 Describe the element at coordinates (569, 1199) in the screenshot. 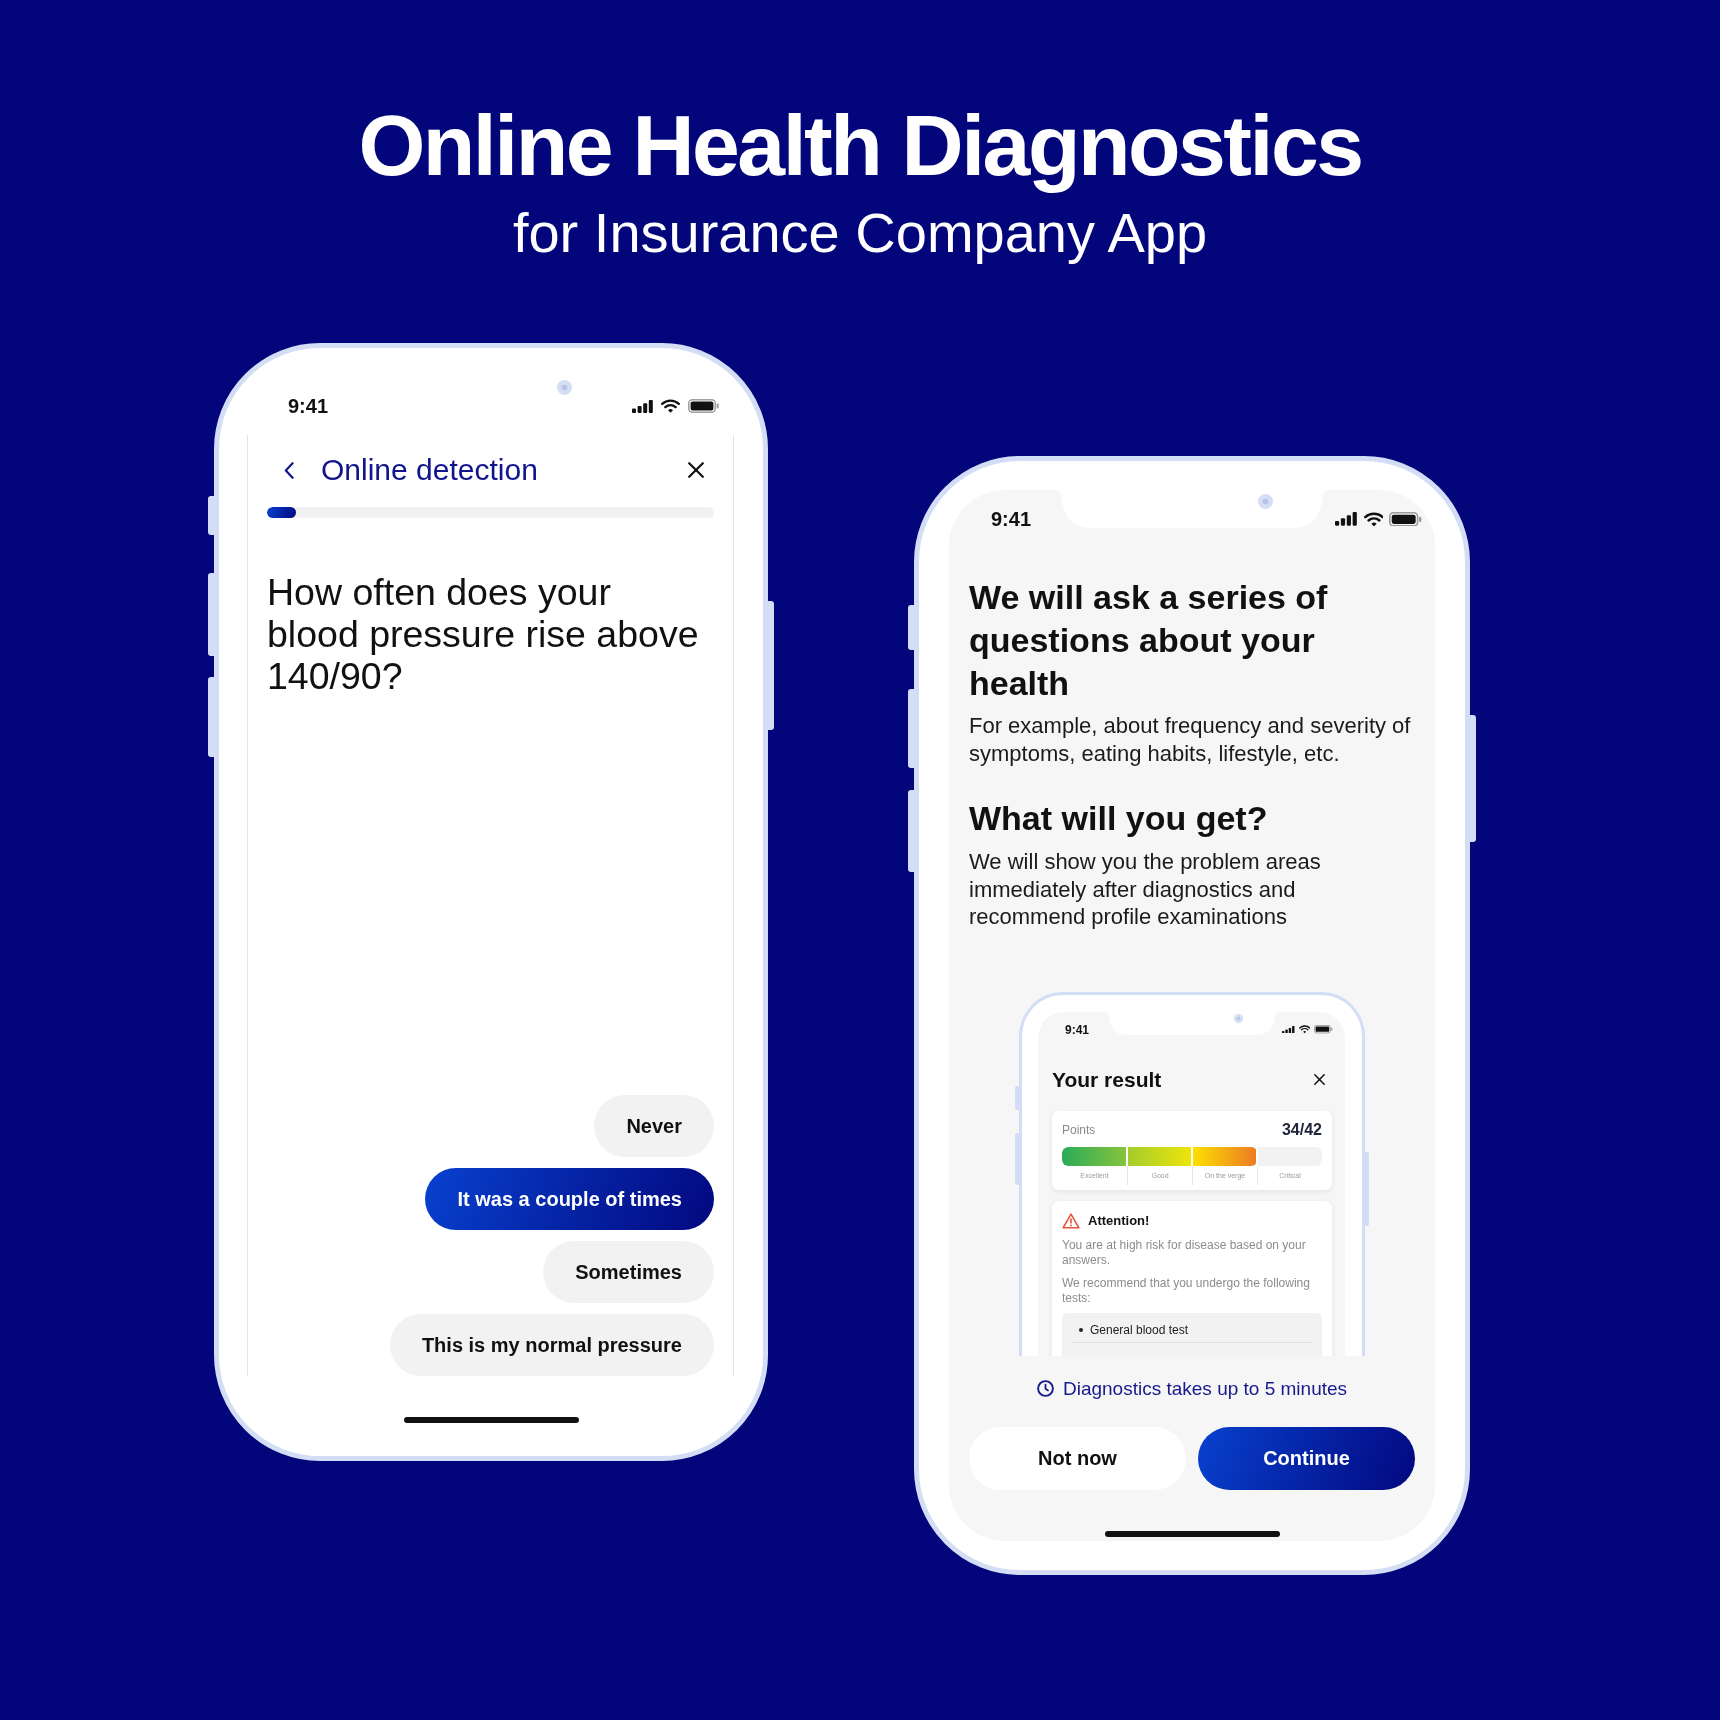

I see `answer-option: It was a couple of times` at that location.